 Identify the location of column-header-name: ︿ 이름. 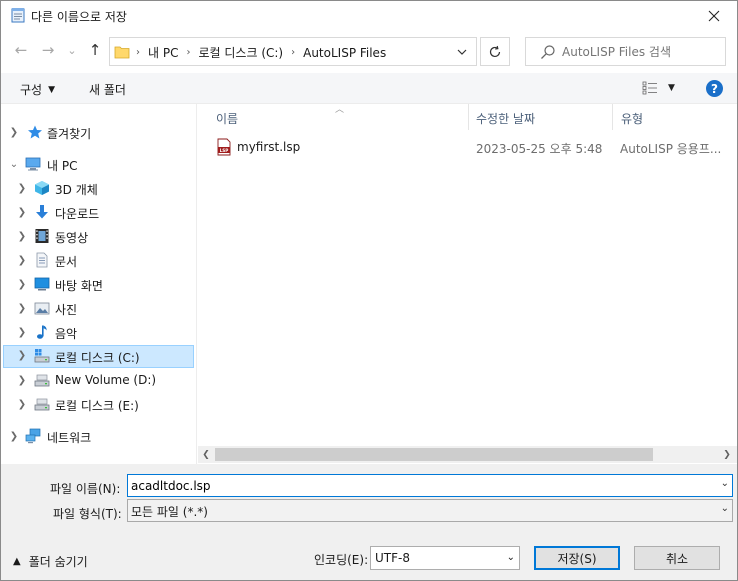
(333, 117).